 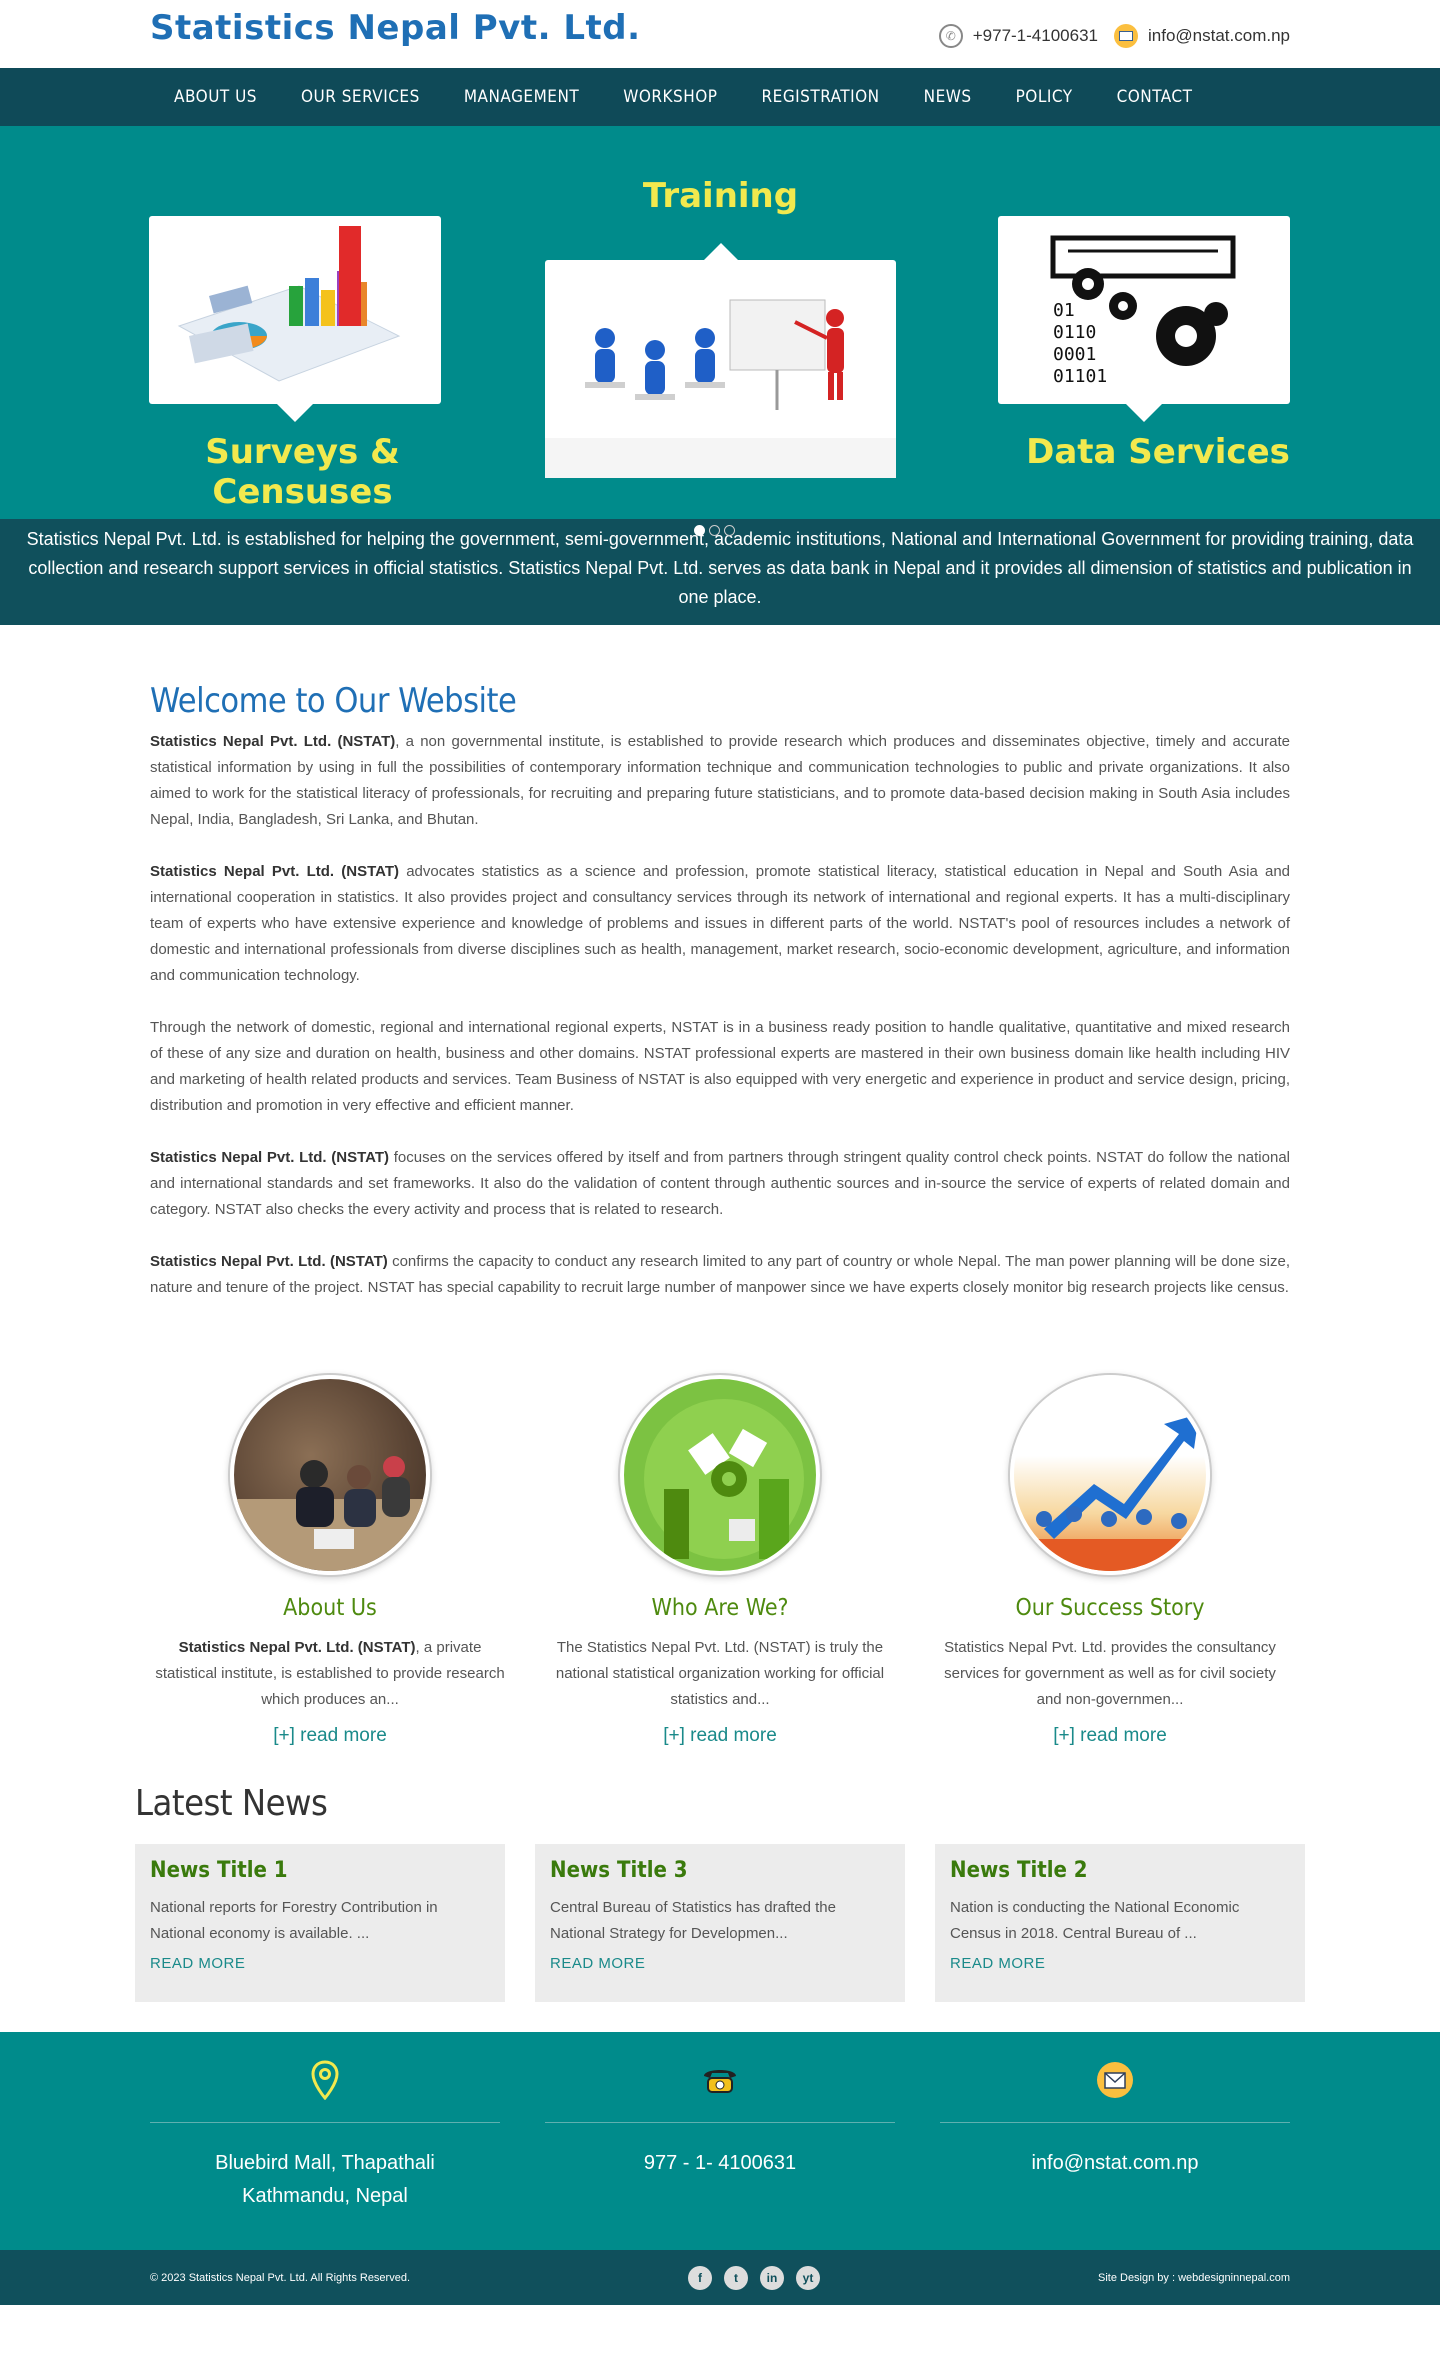 I want to click on nav-registration: REGISTRATION, so click(x=821, y=97).